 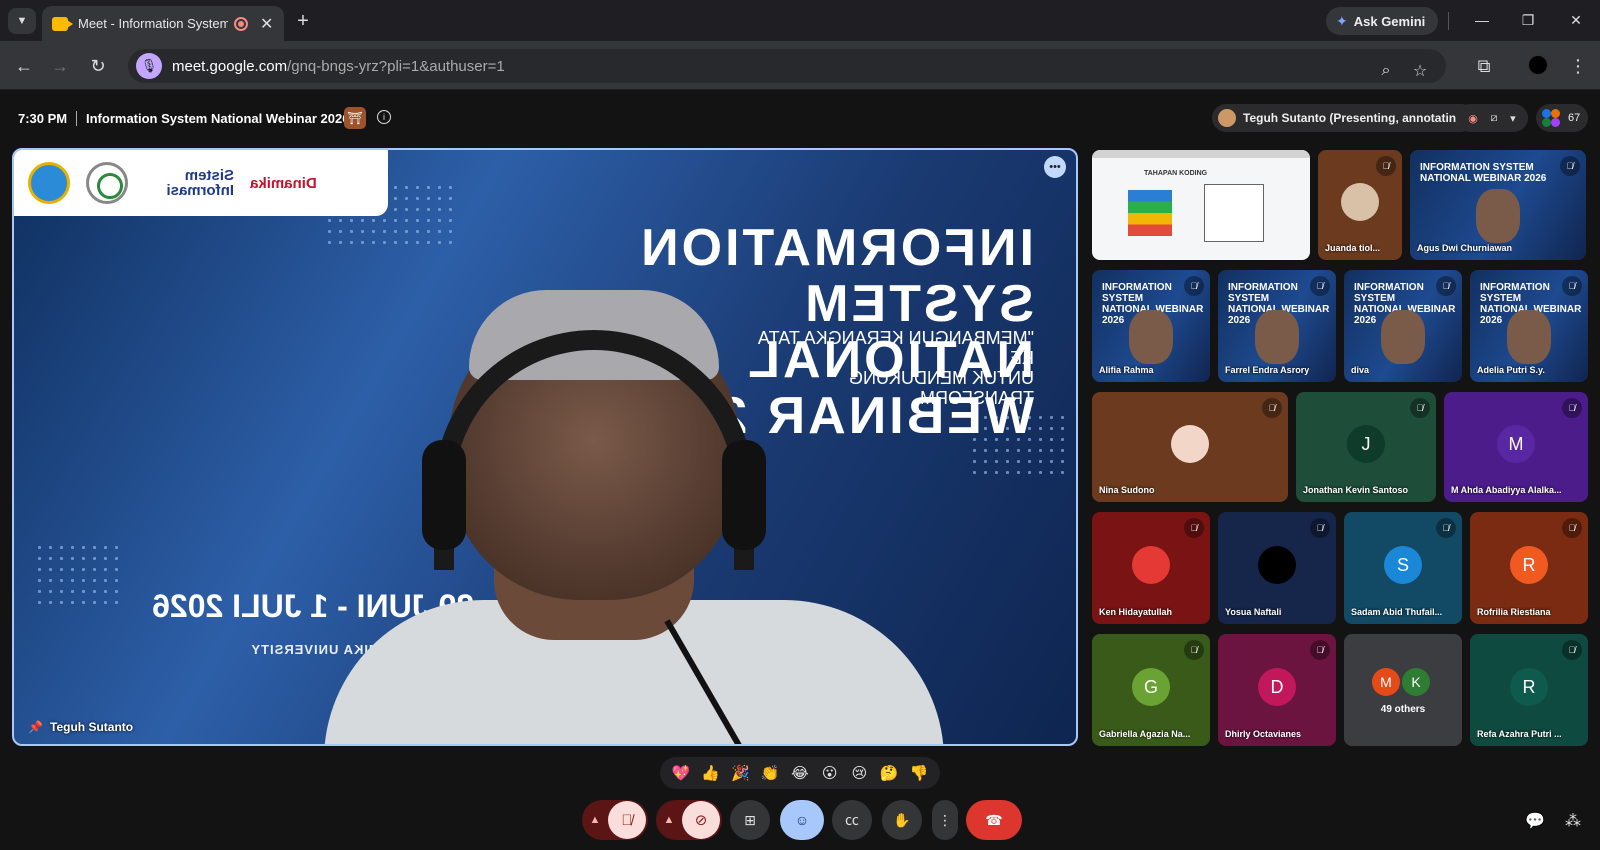 I want to click on browser-tab-meet: Meet - Information System ✕, so click(x=163, y=23).